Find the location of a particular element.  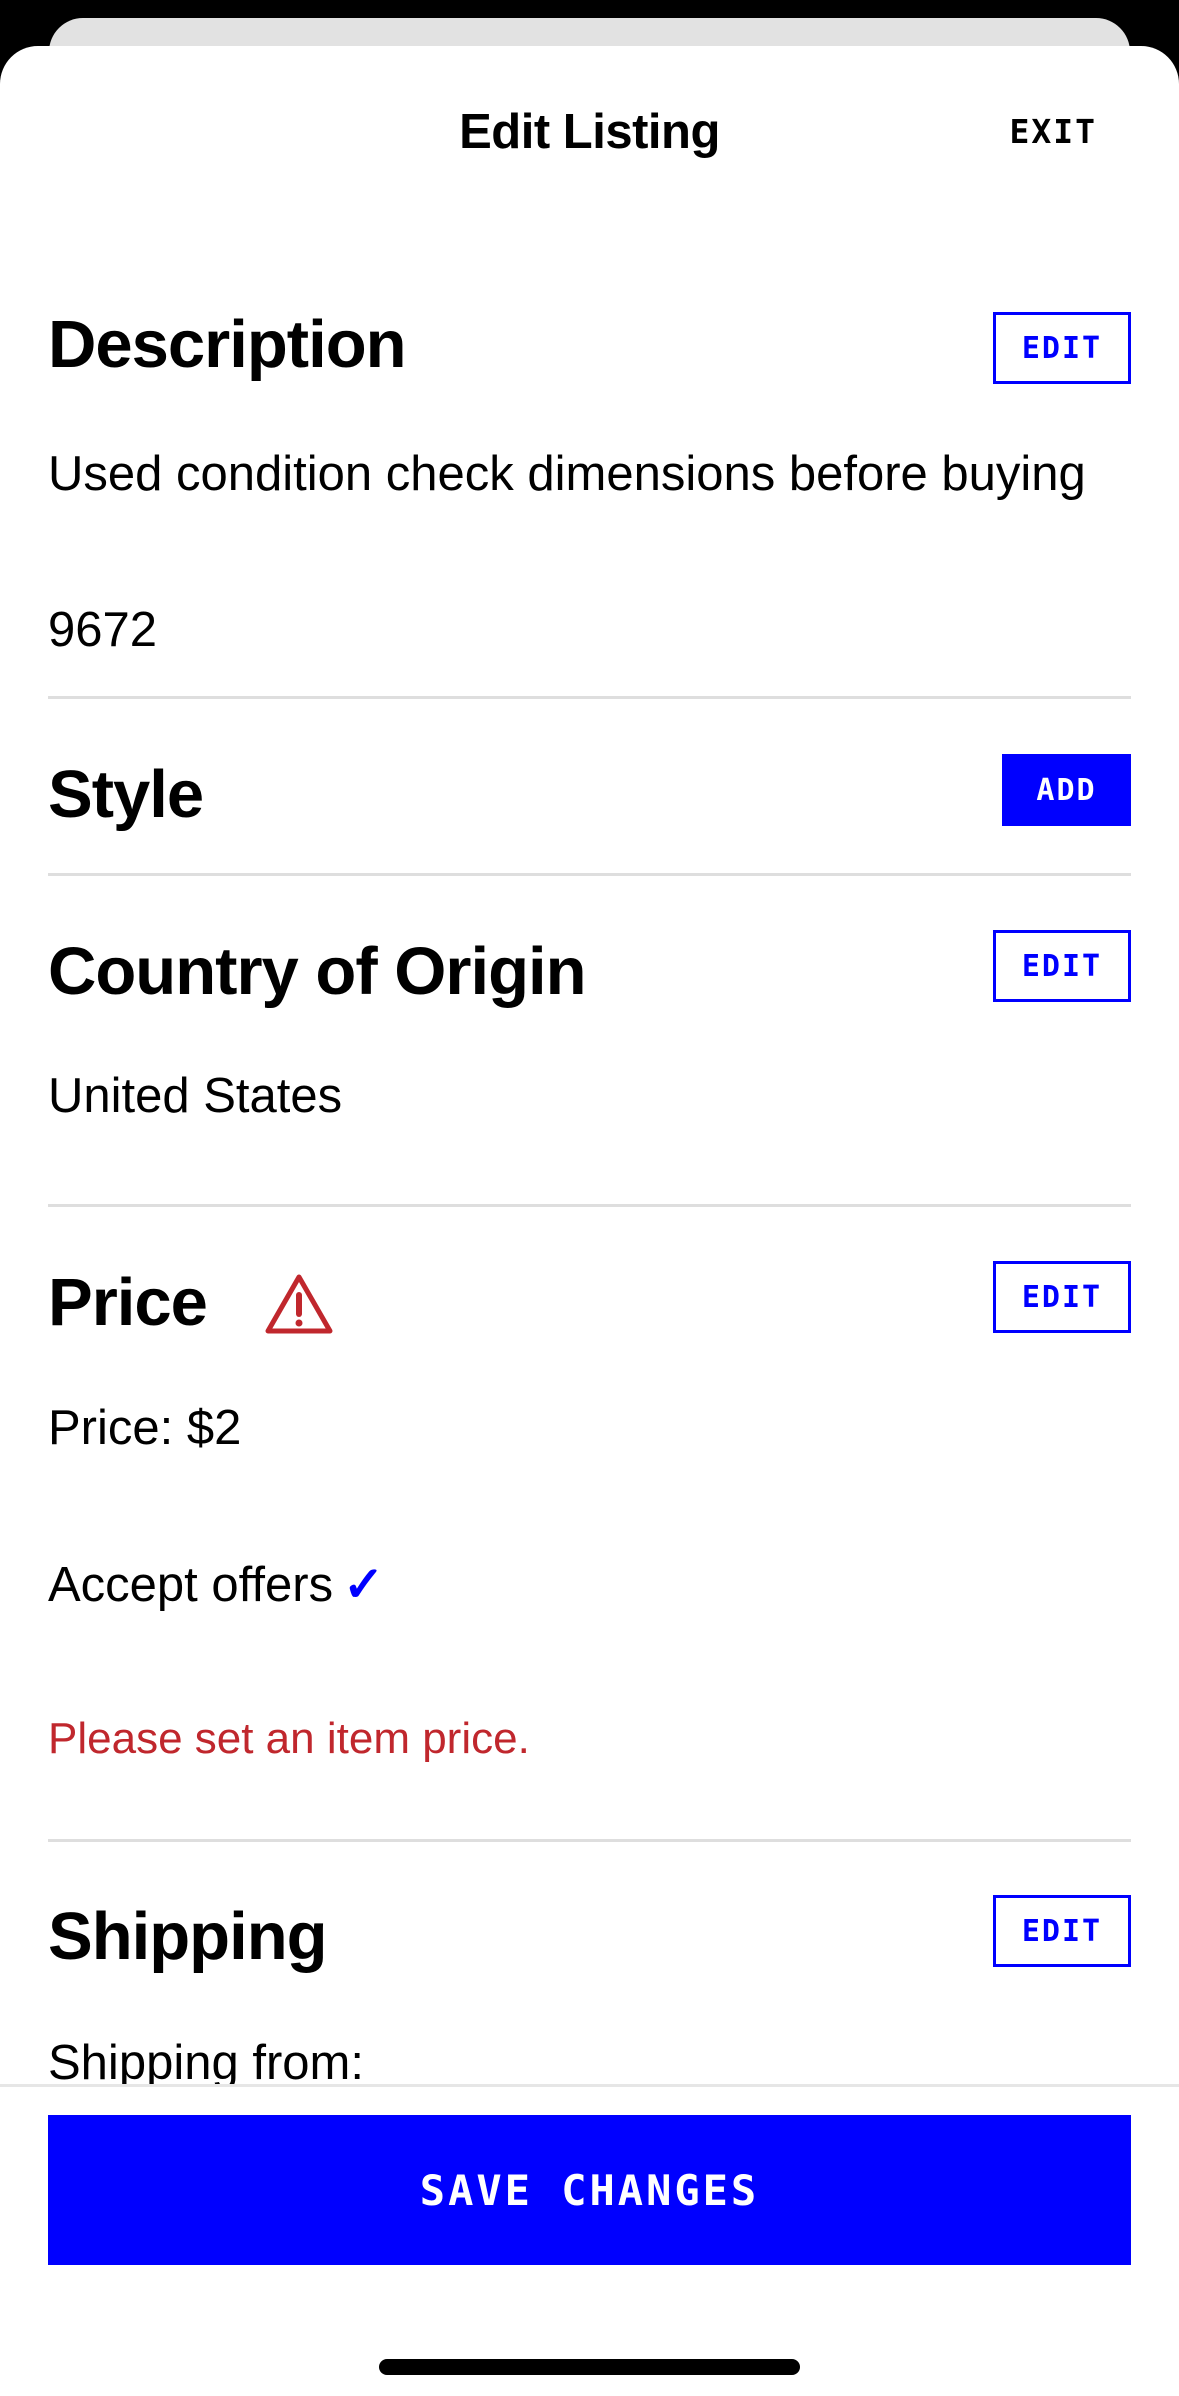

style-add-button: ADD is located at coordinates (1066, 790).